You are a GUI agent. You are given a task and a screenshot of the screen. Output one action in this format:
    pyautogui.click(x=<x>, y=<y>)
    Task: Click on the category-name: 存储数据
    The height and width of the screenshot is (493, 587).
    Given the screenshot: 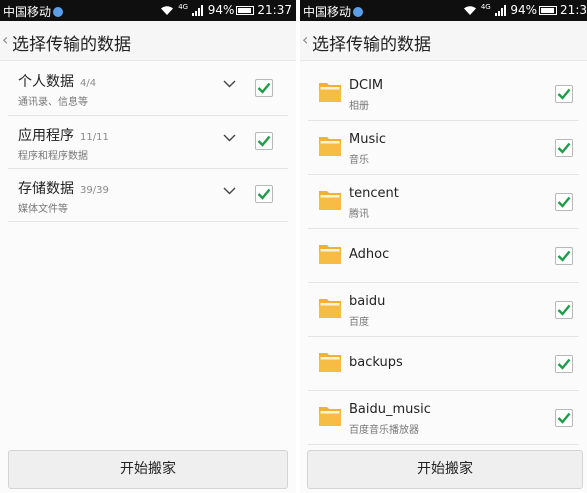 What is the action you would take?
    pyautogui.click(x=46, y=189)
    